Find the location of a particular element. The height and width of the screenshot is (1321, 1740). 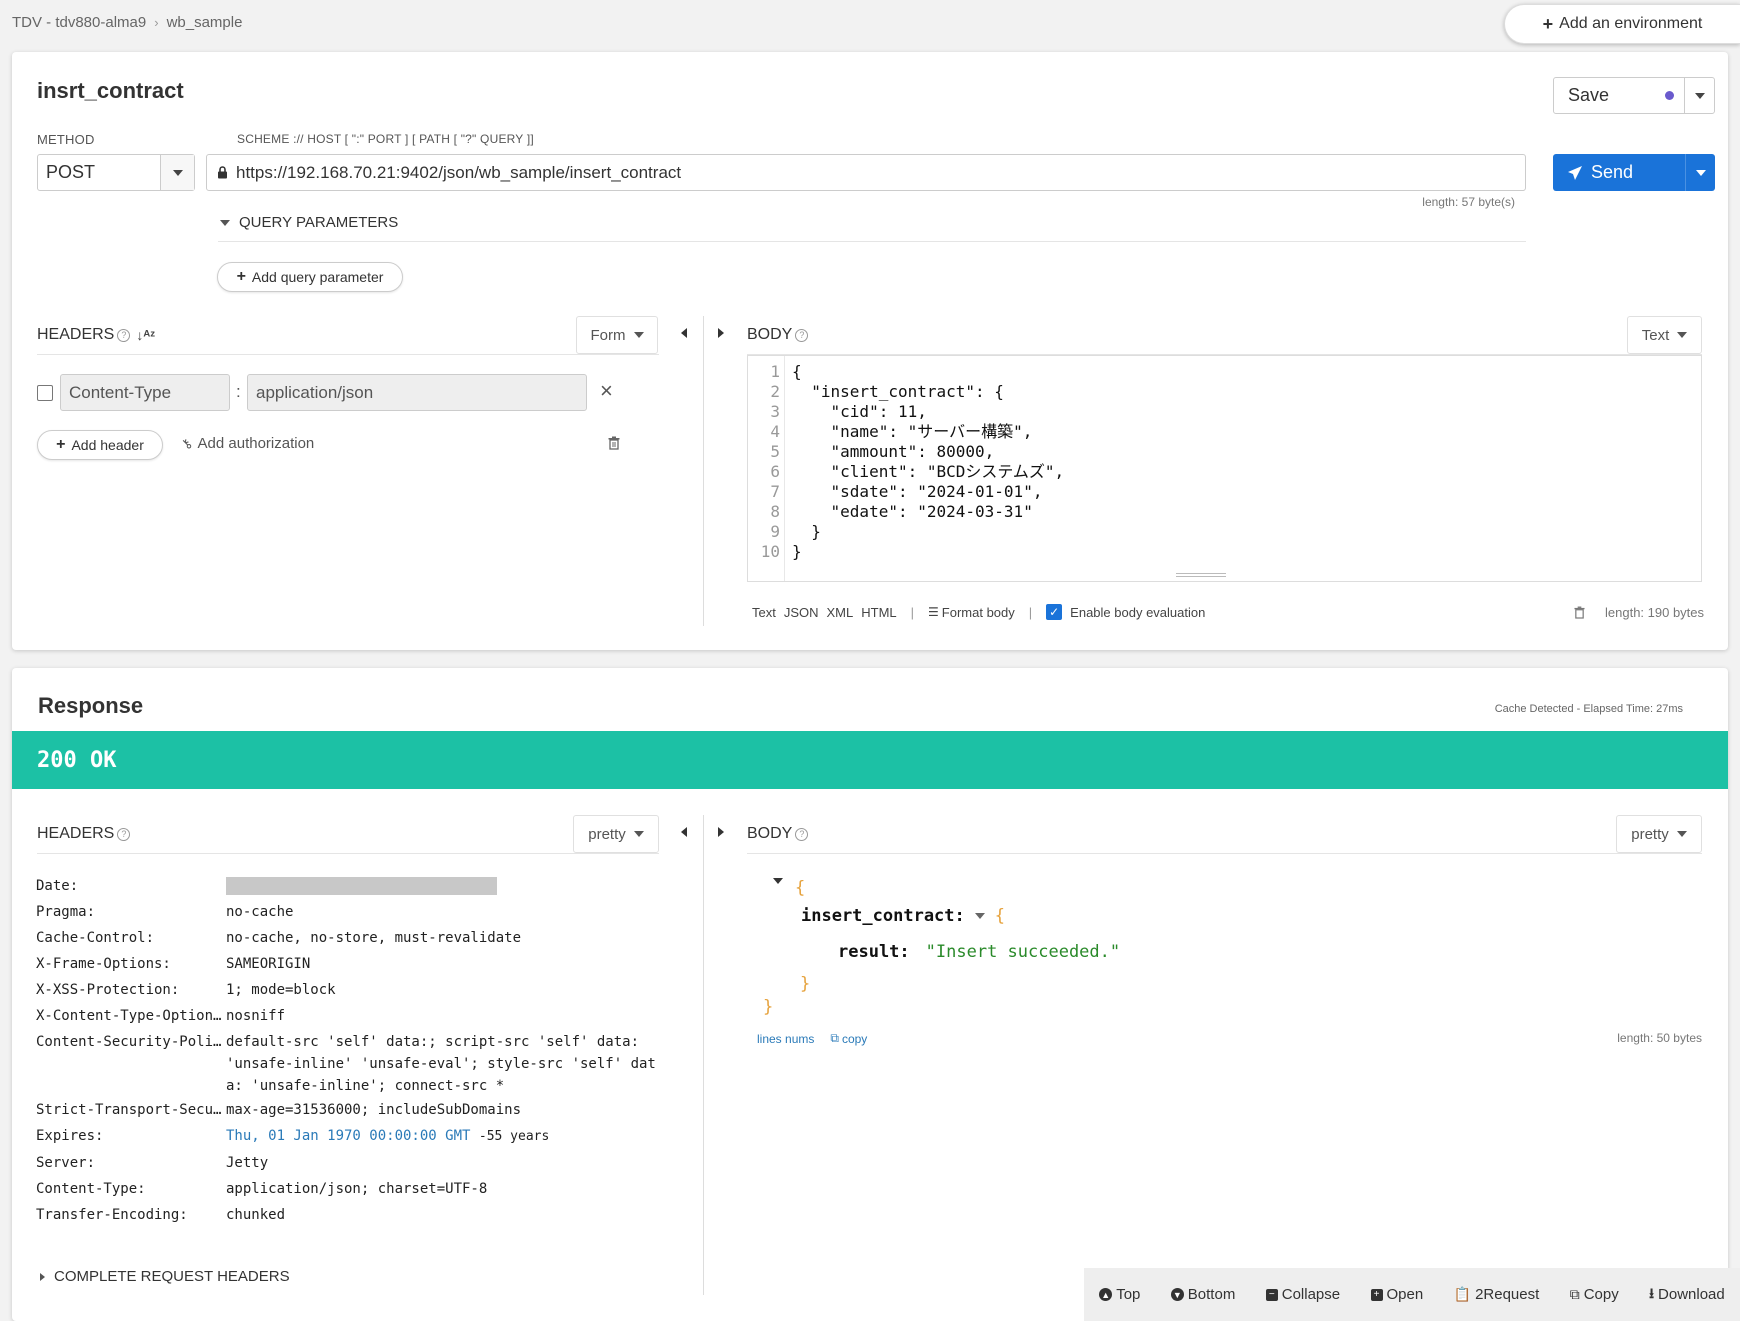

lock-icon is located at coordinates (222, 172).